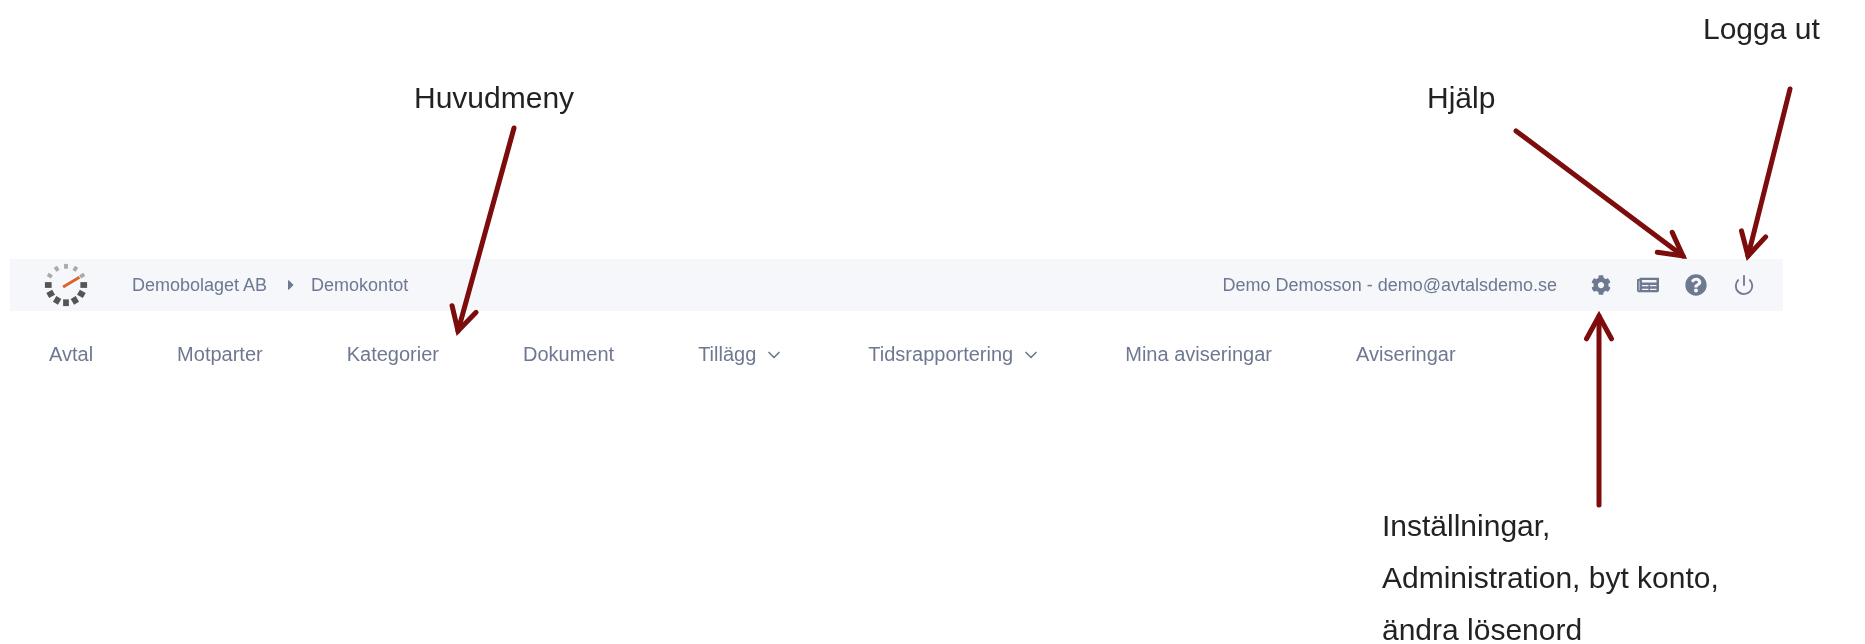 This screenshot has height=644, width=1865. What do you see at coordinates (1198, 354) in the screenshot?
I see `nav-item: Mina aviseringar` at bounding box center [1198, 354].